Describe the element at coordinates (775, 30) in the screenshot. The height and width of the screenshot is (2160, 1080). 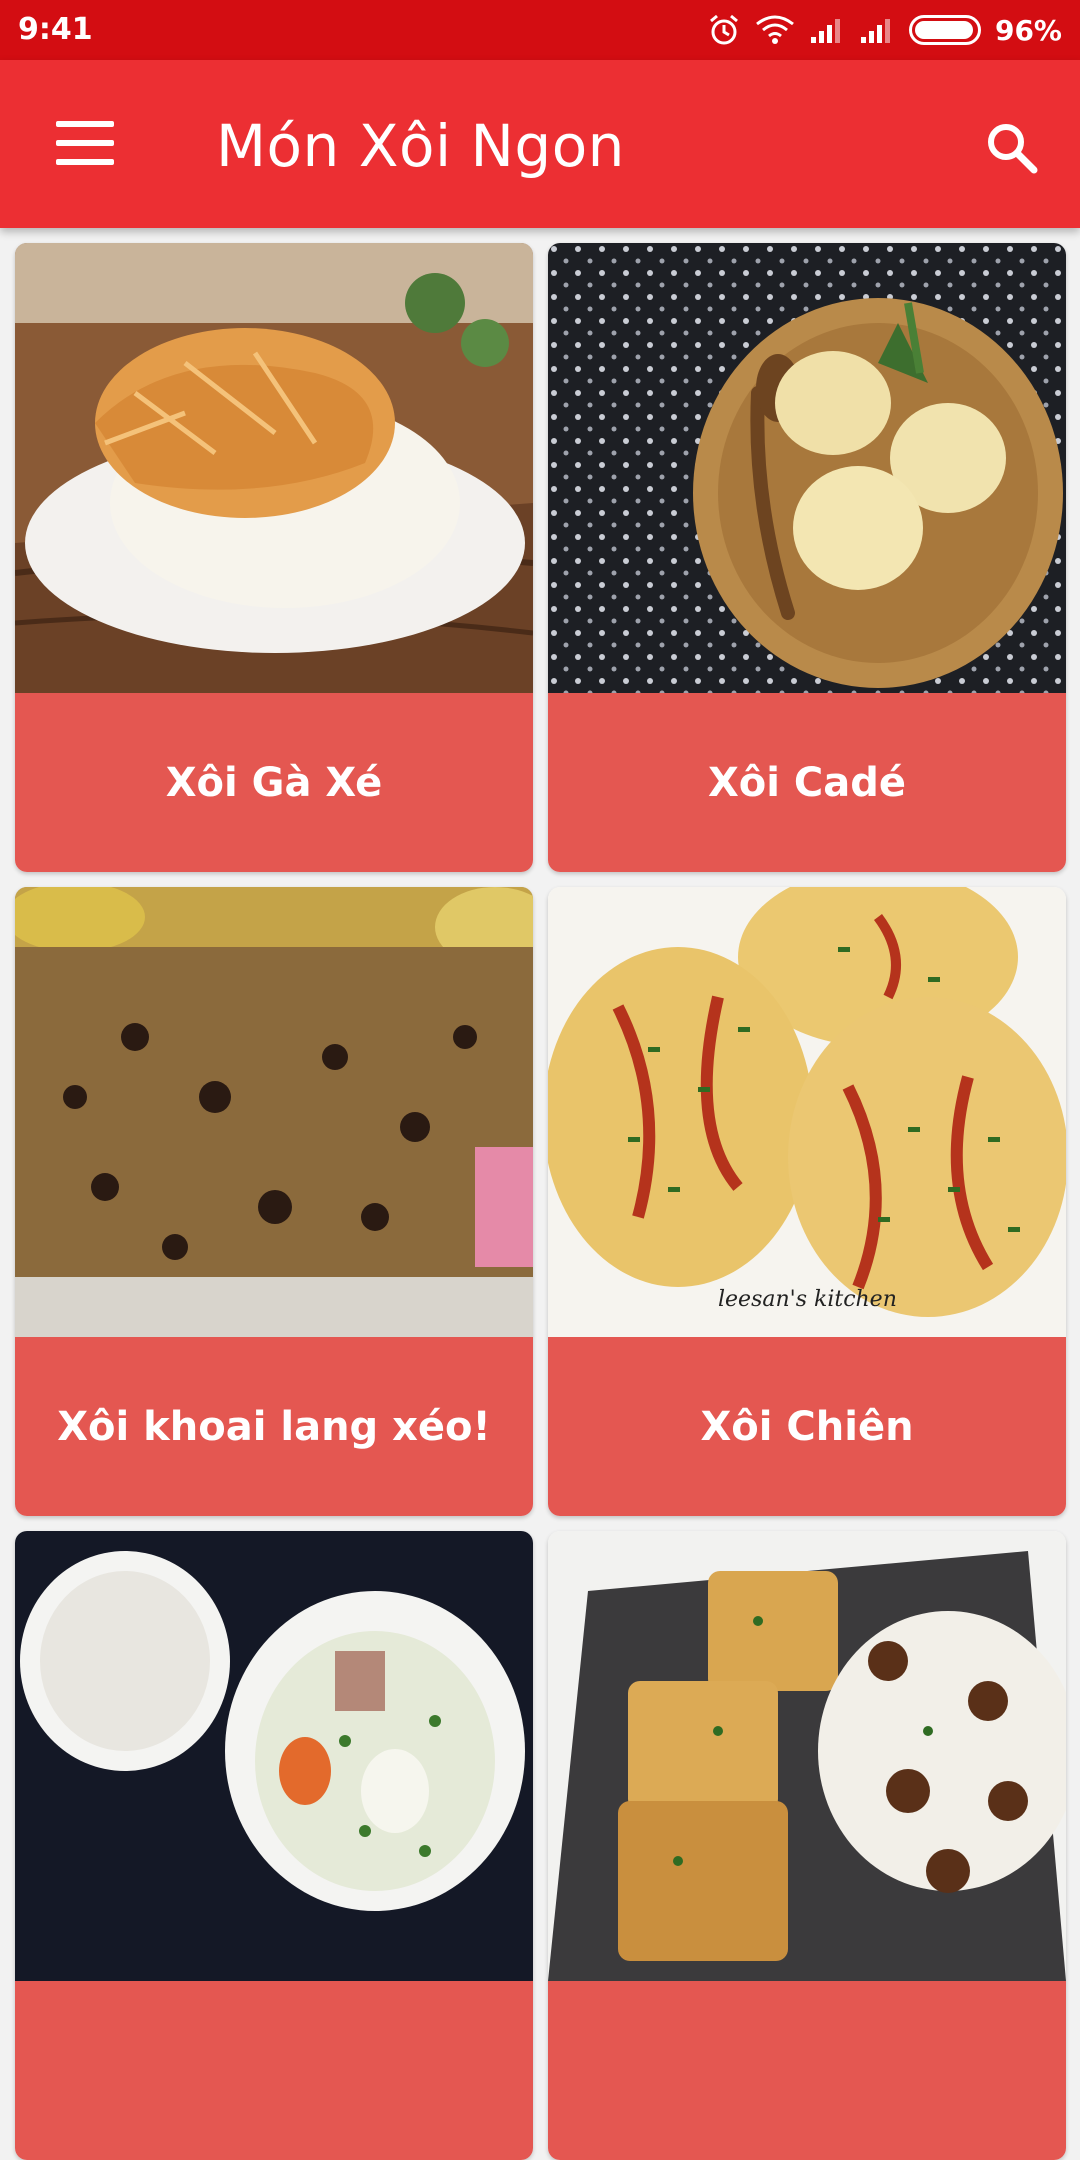
I see `wifi-icon` at that location.